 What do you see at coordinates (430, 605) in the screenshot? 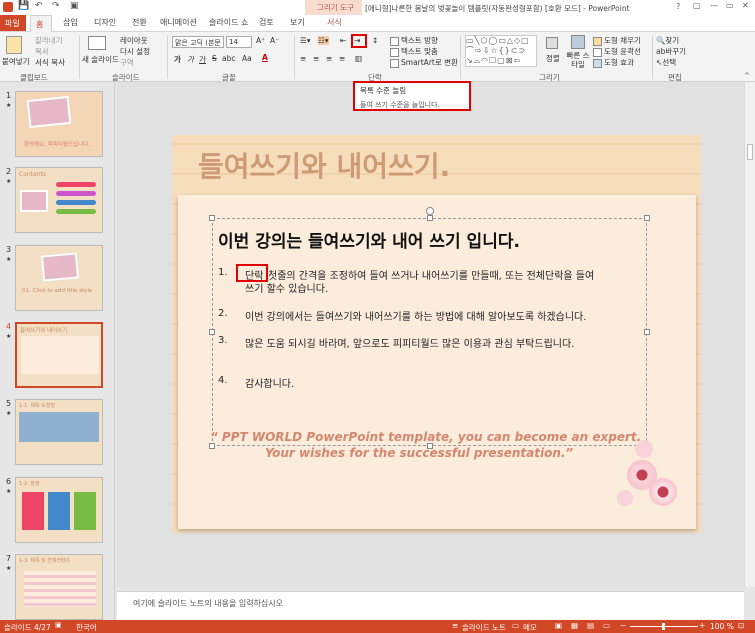
I see `notes-pane: 여기에 슬라이드 노트의 내용을 입력하십시오` at bounding box center [430, 605].